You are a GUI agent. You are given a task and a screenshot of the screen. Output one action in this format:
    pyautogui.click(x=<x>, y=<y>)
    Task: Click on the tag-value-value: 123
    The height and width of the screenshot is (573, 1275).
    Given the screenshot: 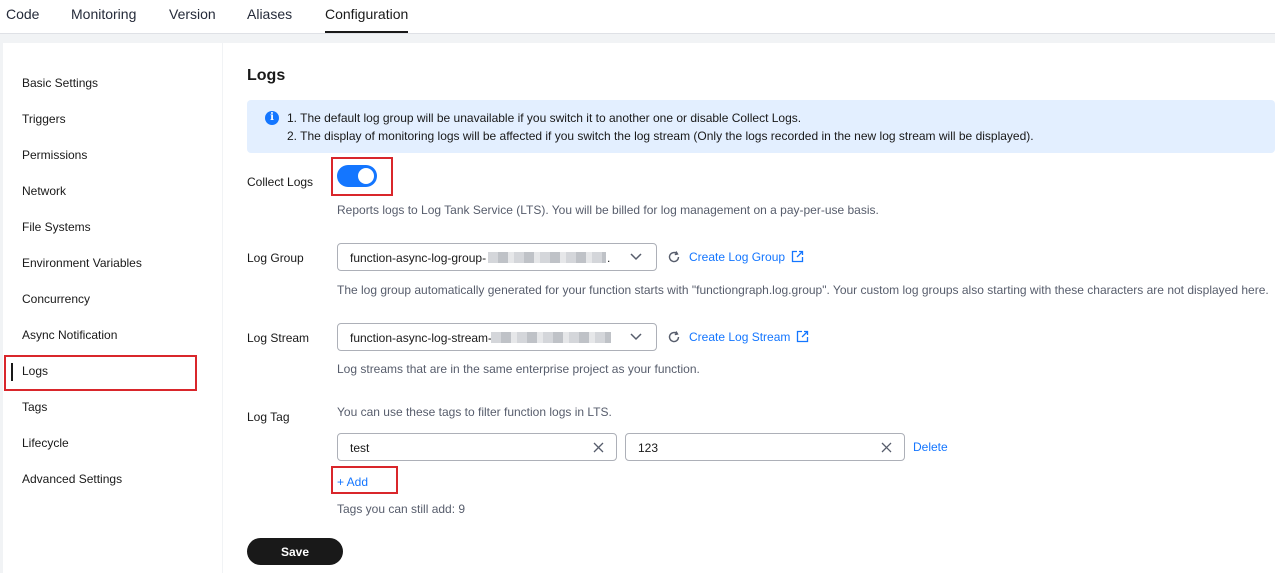 What is the action you would take?
    pyautogui.click(x=648, y=448)
    